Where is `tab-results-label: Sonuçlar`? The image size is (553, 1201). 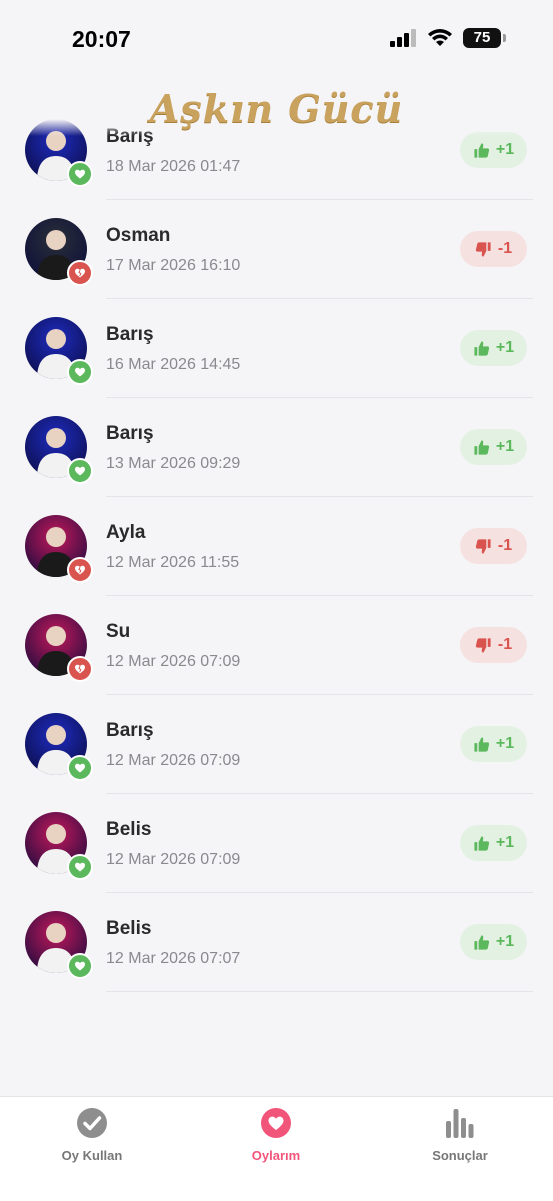
tab-results-label: Sonuçlar is located at coordinates (460, 1155).